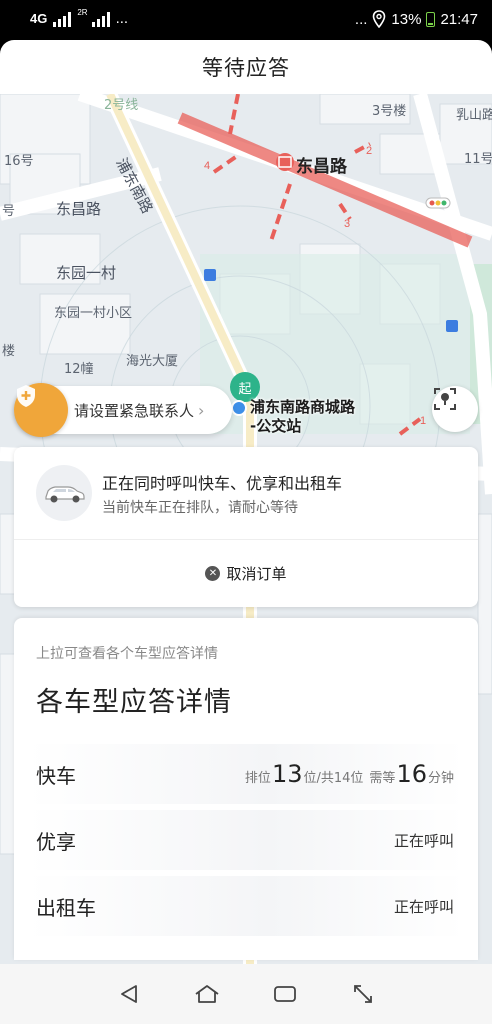 The width and height of the screenshot is (492, 1024). I want to click on home-button, so click(207, 994).